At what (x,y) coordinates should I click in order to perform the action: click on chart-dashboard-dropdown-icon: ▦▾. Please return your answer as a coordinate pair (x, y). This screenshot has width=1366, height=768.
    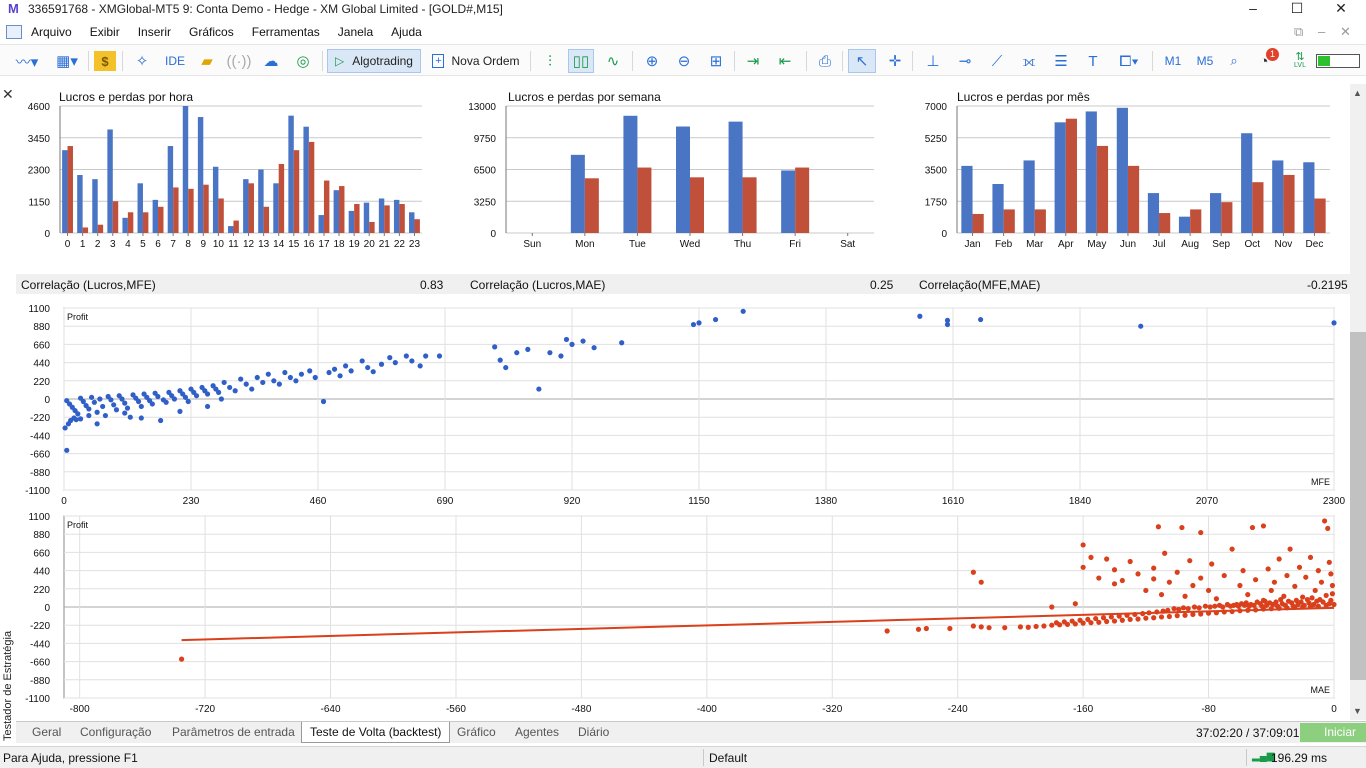
    Looking at the image, I should click on (67, 61).